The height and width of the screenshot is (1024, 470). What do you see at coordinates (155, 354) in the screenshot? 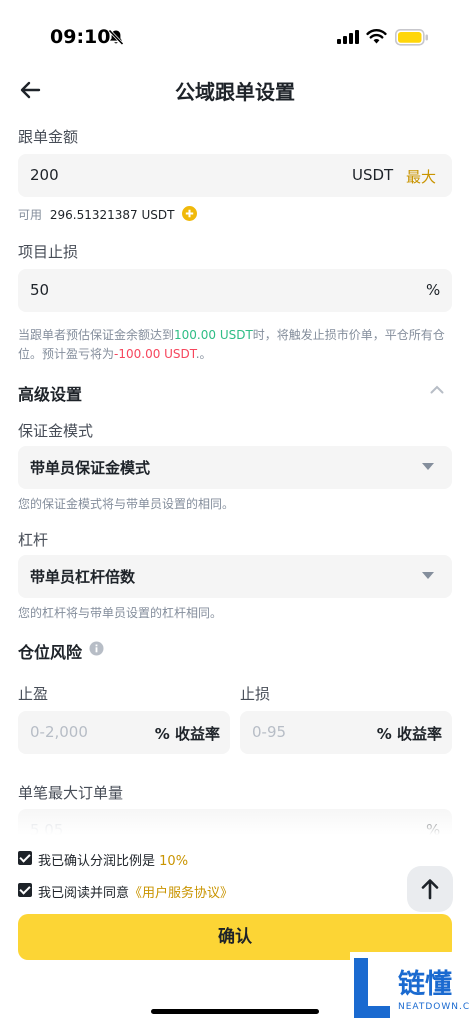
I see `hint-loss-amount: -100.00 USDT` at bounding box center [155, 354].